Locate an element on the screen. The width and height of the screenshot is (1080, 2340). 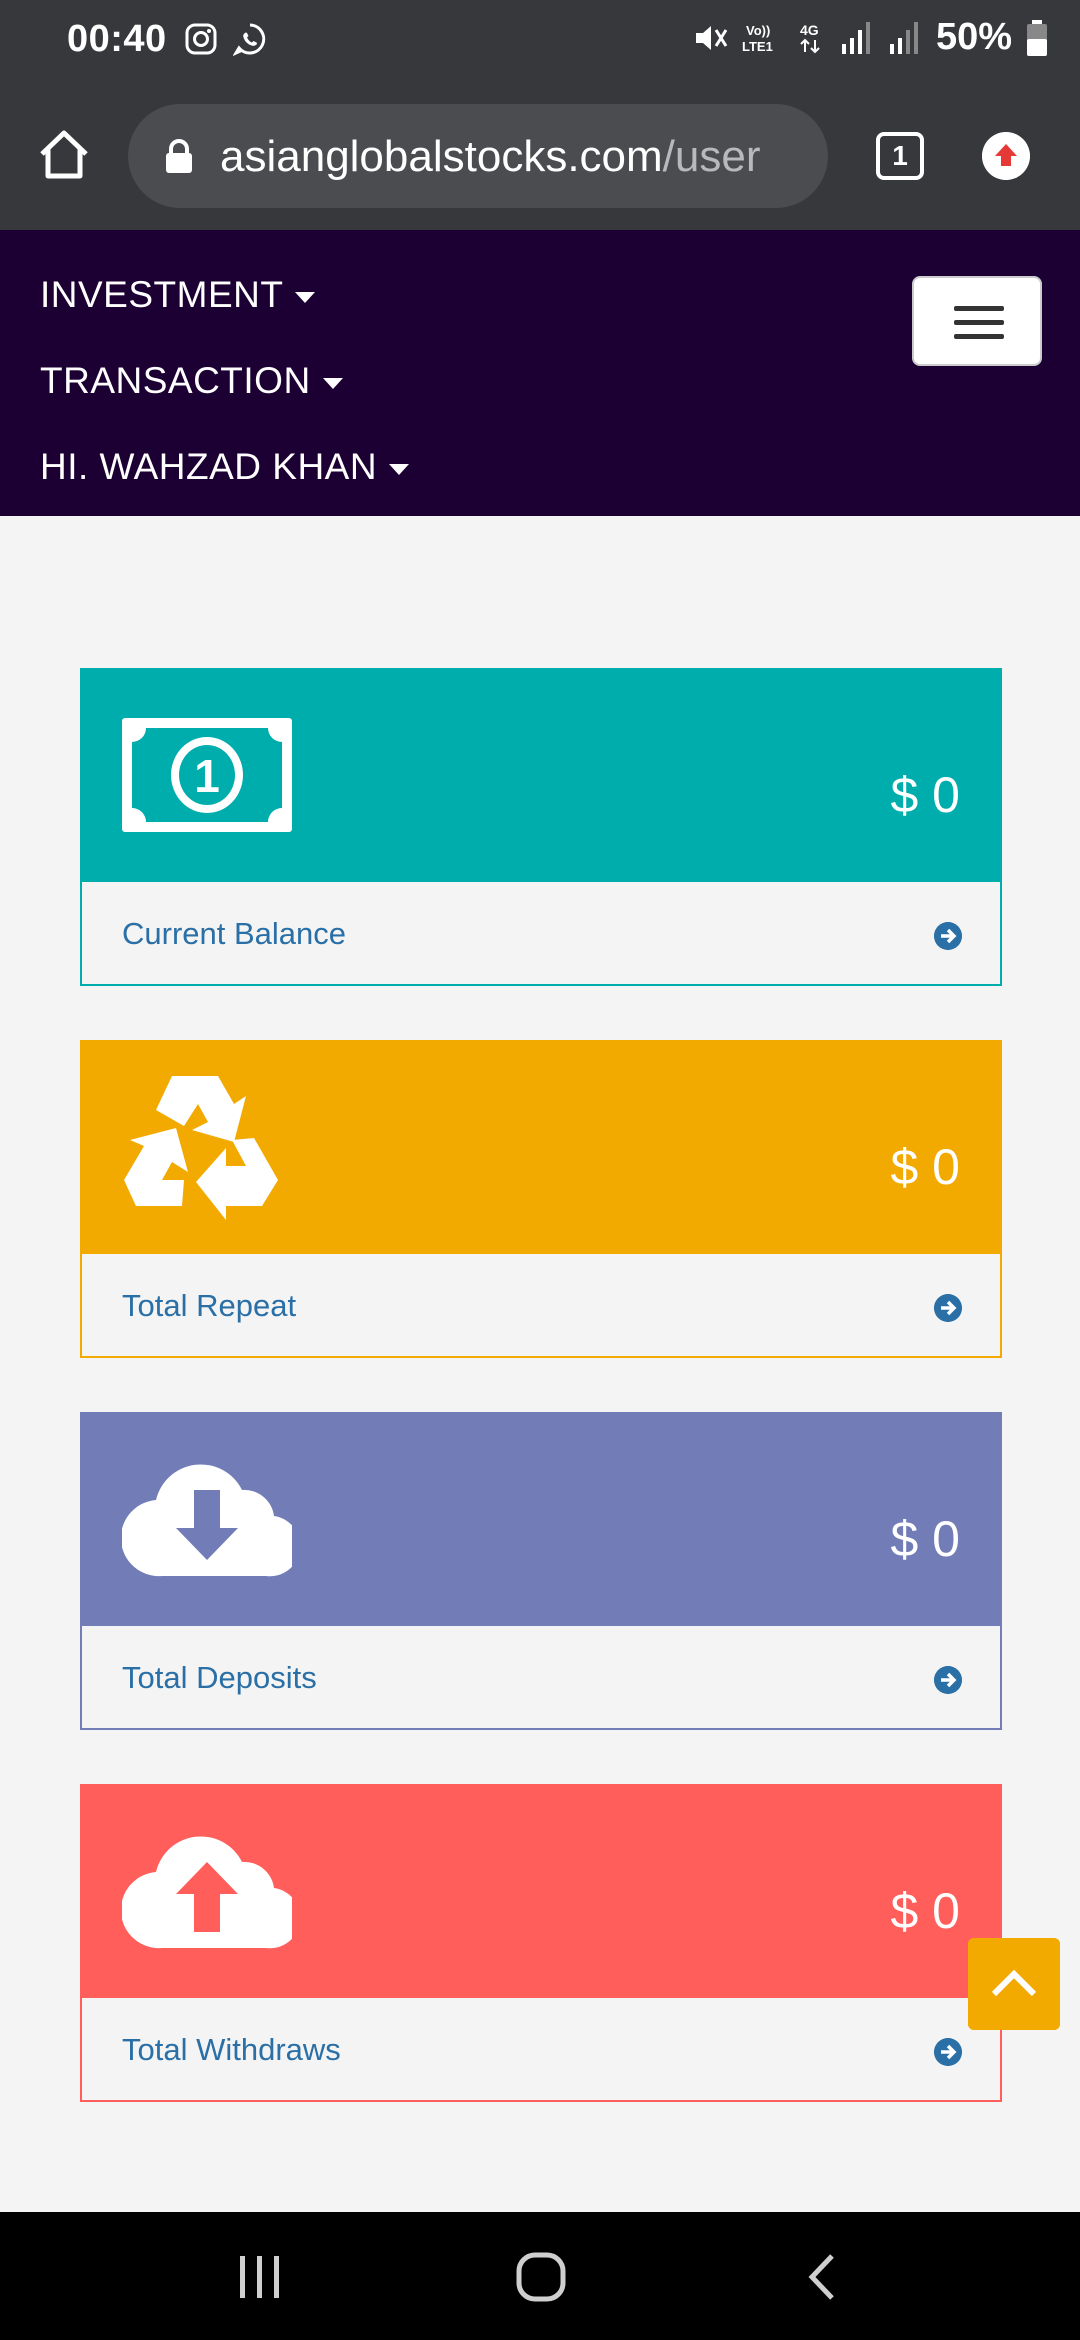
balance-amount: $ 0 is located at coordinates (925, 795).